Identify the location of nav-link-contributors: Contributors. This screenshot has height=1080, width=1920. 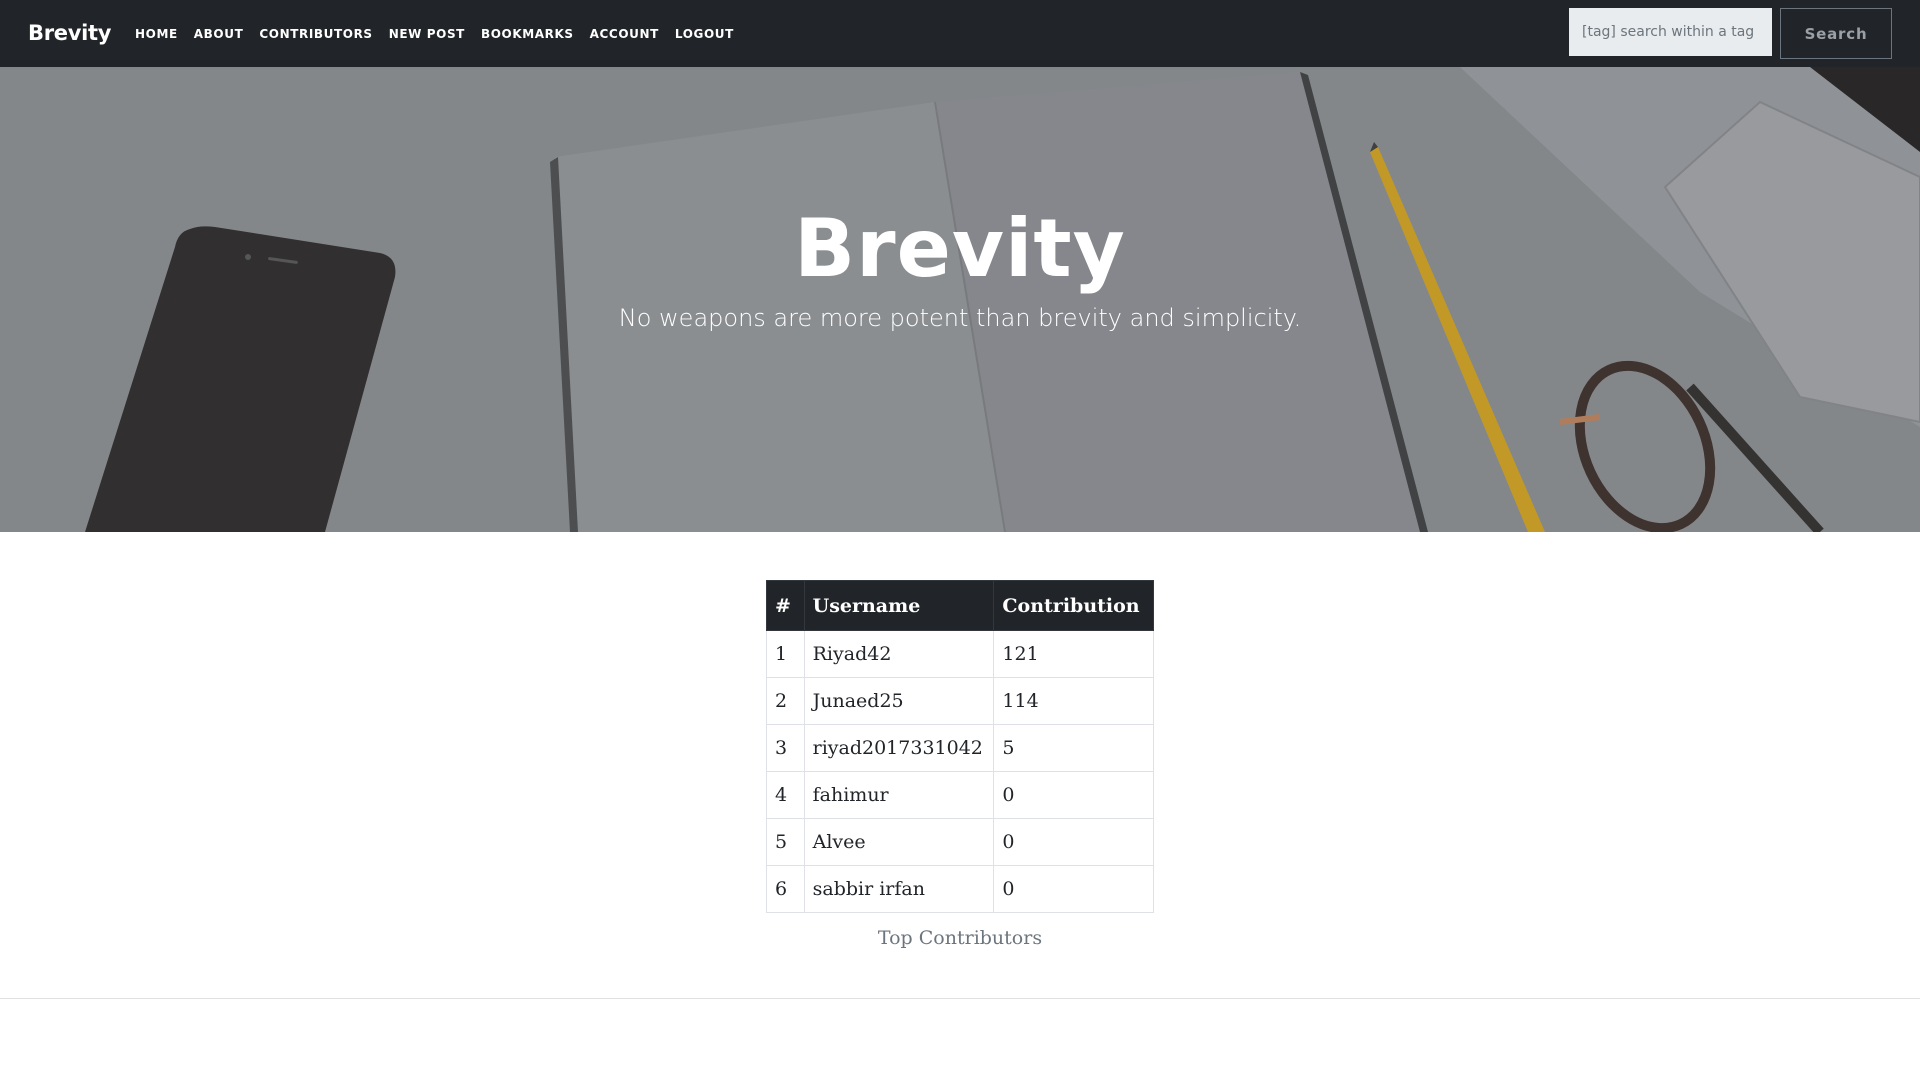
(315, 34).